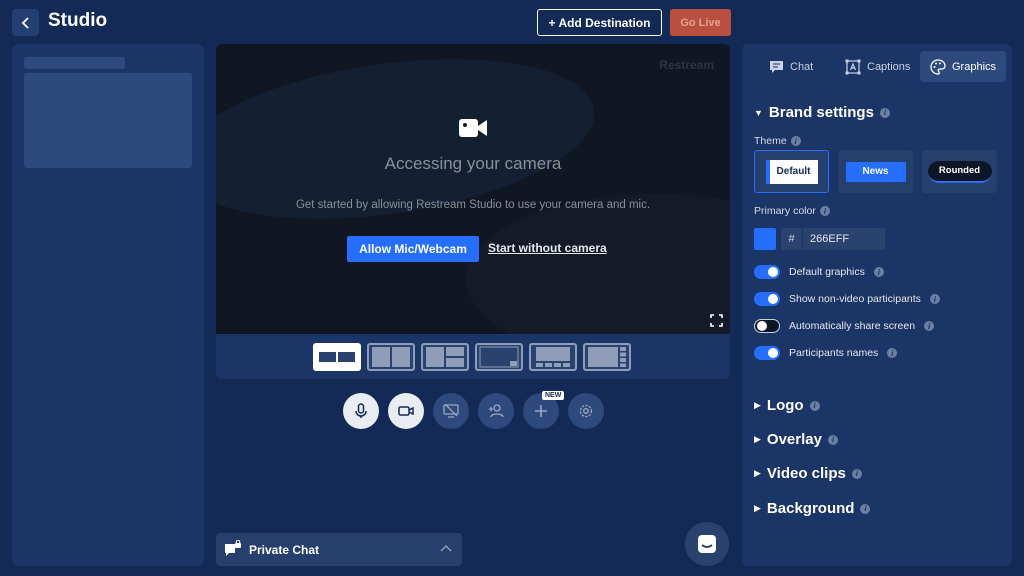  What do you see at coordinates (787, 405) in the screenshot?
I see `section-logo: ▶ Logo i` at bounding box center [787, 405].